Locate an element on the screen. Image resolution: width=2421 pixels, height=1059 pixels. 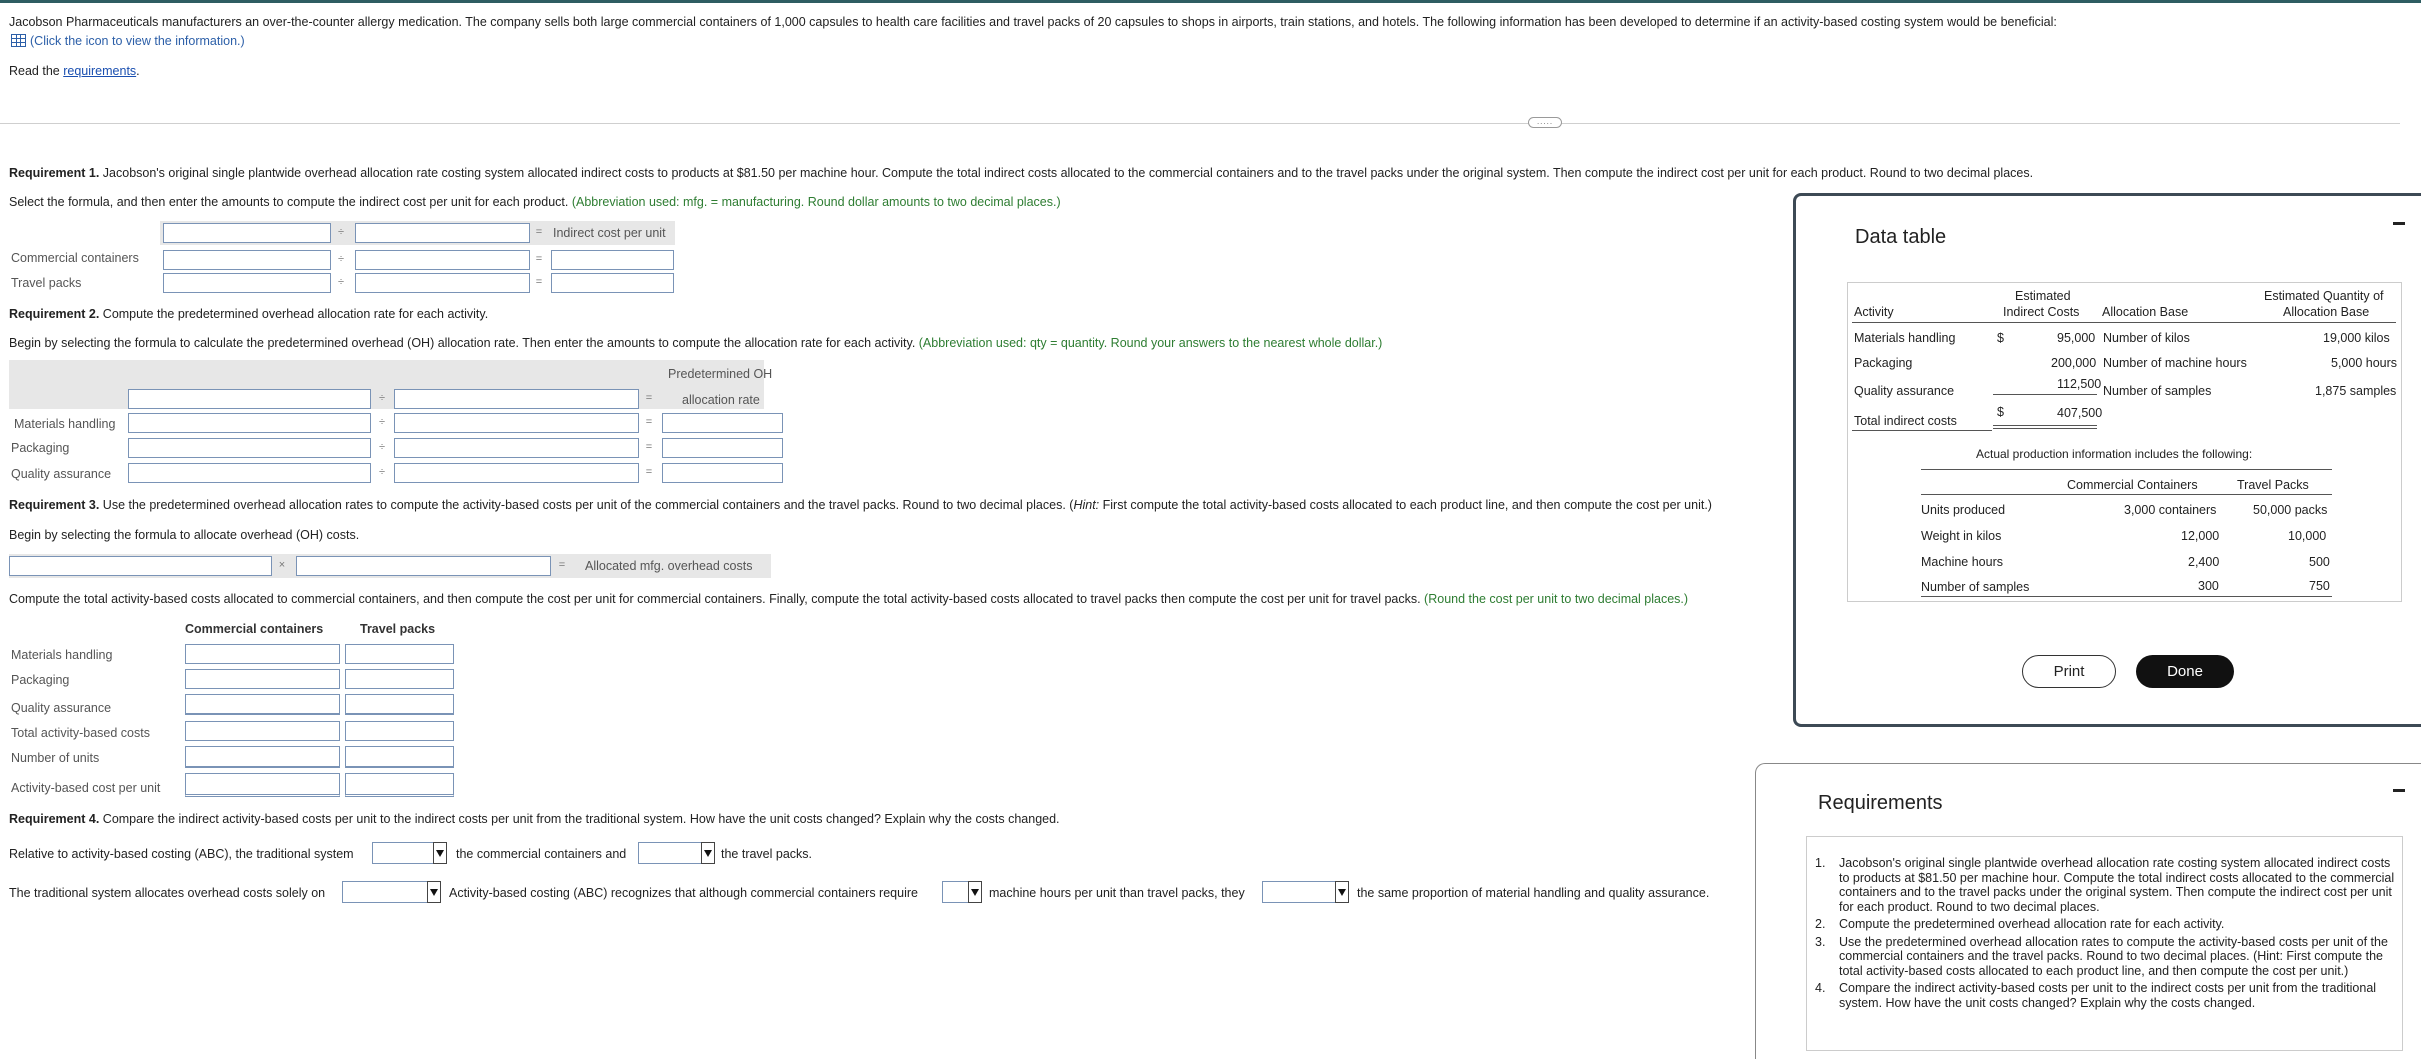
req2-qa-result is located at coordinates (722, 473).